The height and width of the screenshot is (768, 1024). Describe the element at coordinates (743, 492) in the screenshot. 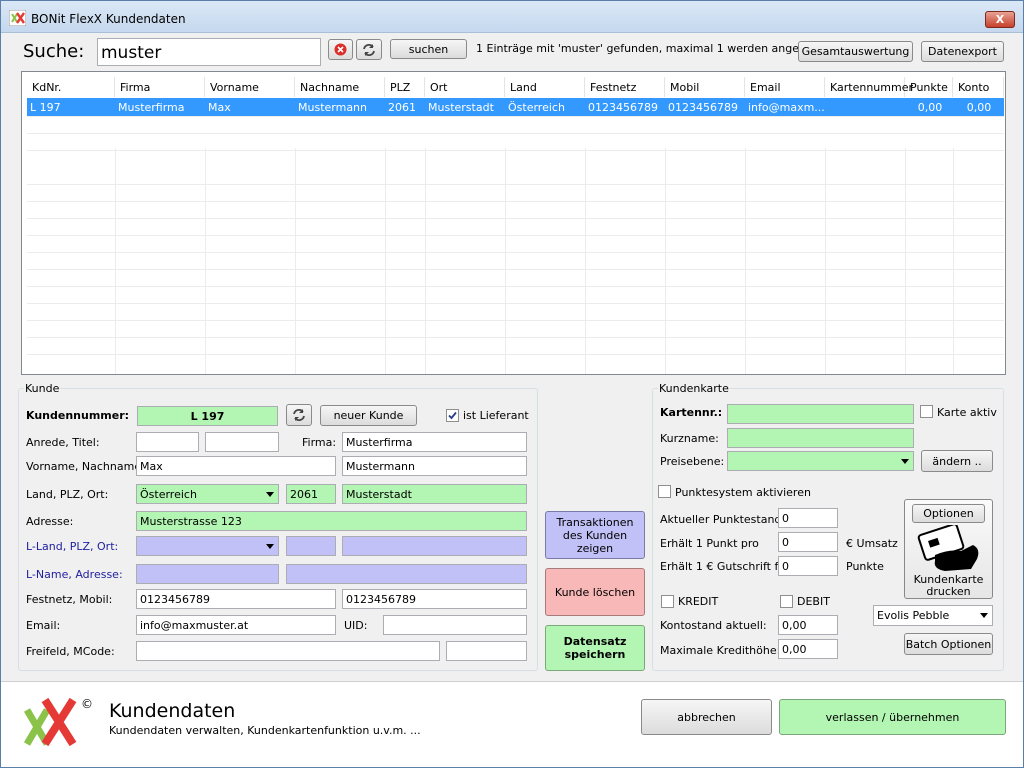

I see `punktesystem-label: Punktesystem aktivieren` at that location.